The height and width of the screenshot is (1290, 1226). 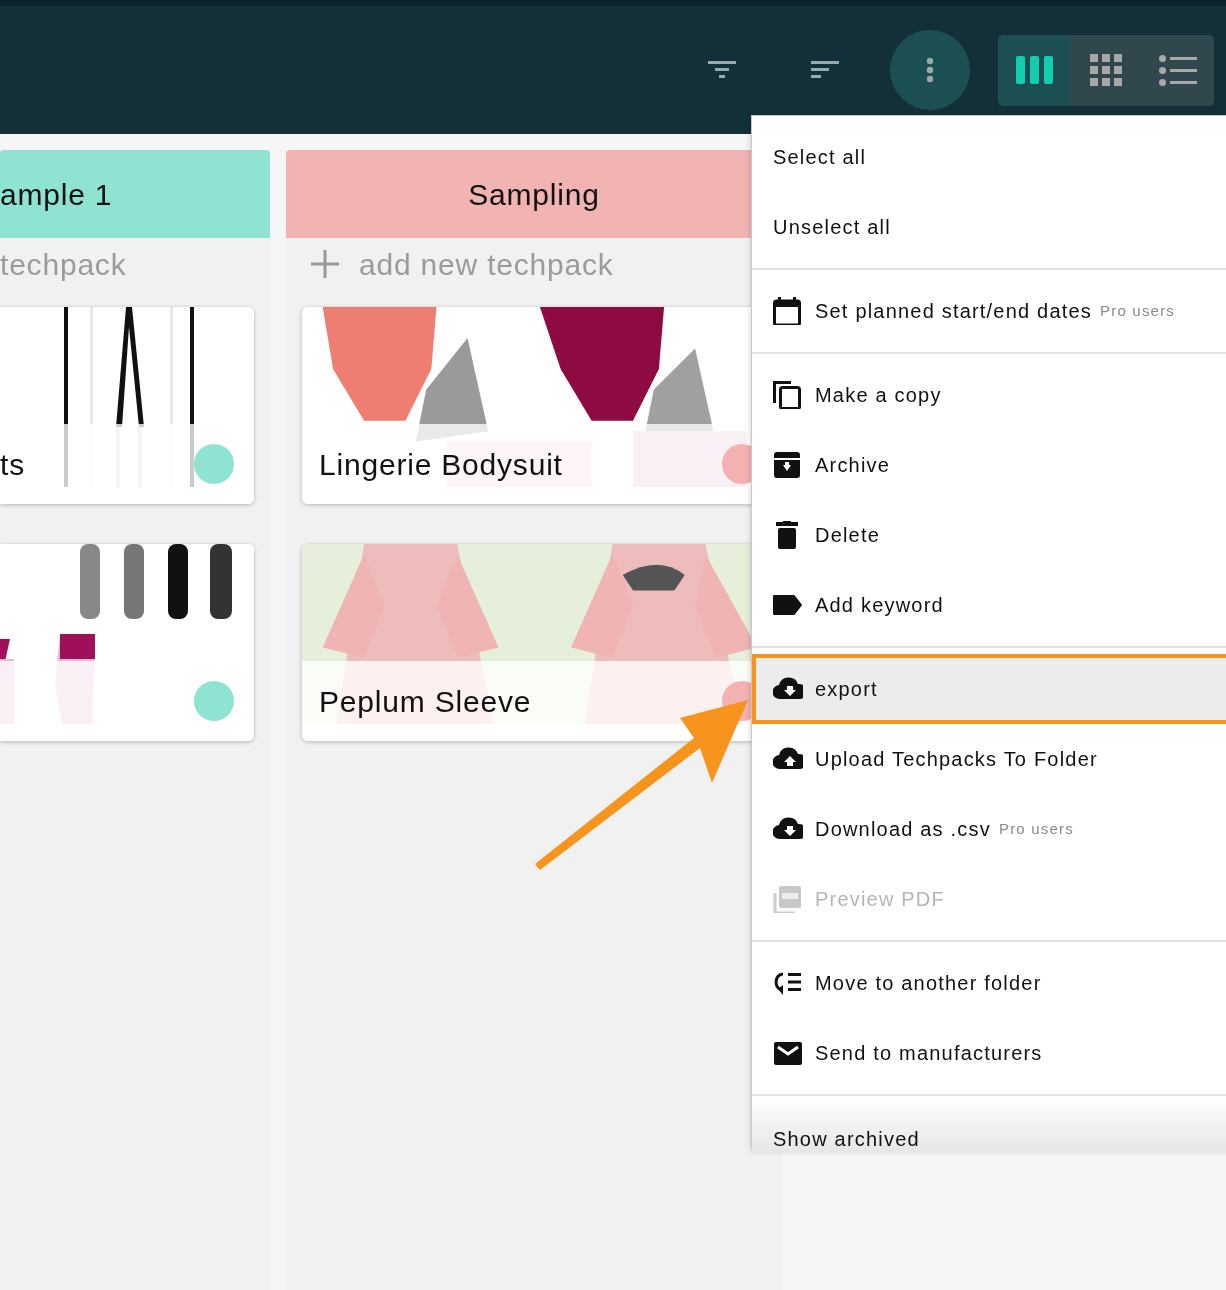 What do you see at coordinates (441, 464) in the screenshot?
I see `card-title: Lingerie Bodysuit` at bounding box center [441, 464].